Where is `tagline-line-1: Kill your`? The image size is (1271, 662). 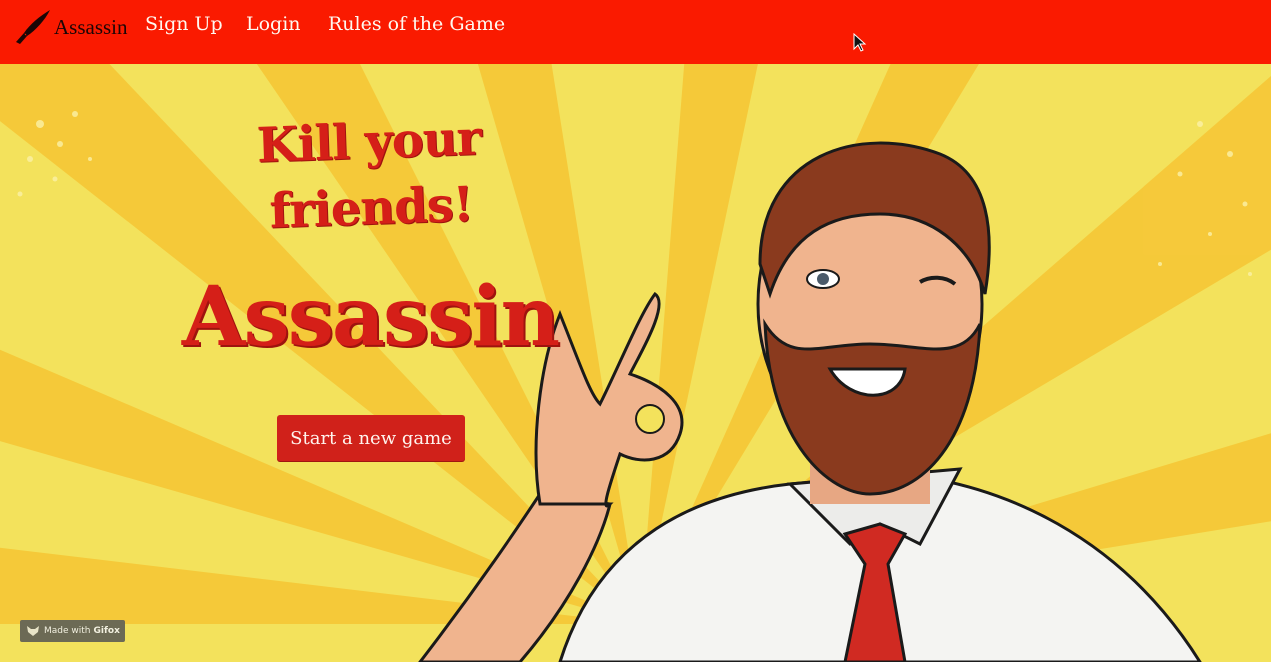 tagline-line-1: Kill your is located at coordinates (368, 142).